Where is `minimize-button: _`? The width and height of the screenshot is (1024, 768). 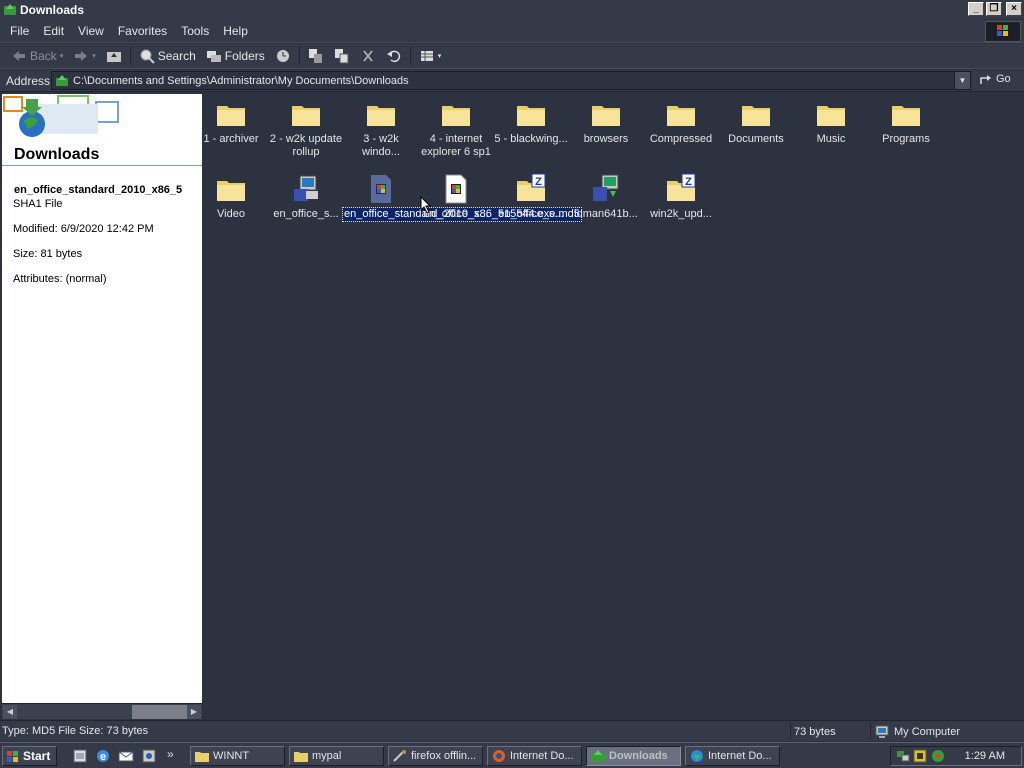 minimize-button: _ is located at coordinates (976, 9).